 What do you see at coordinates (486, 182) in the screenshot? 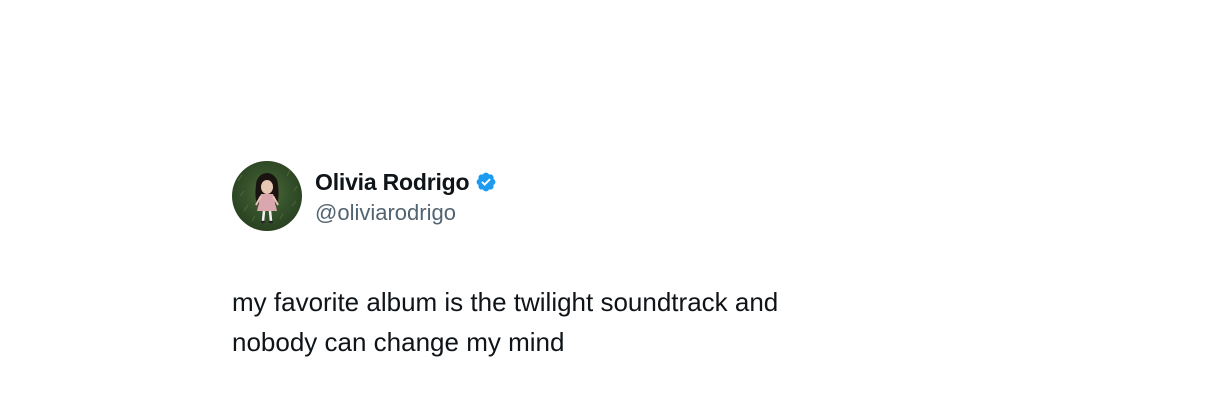
I see `verified-badge-icon` at bounding box center [486, 182].